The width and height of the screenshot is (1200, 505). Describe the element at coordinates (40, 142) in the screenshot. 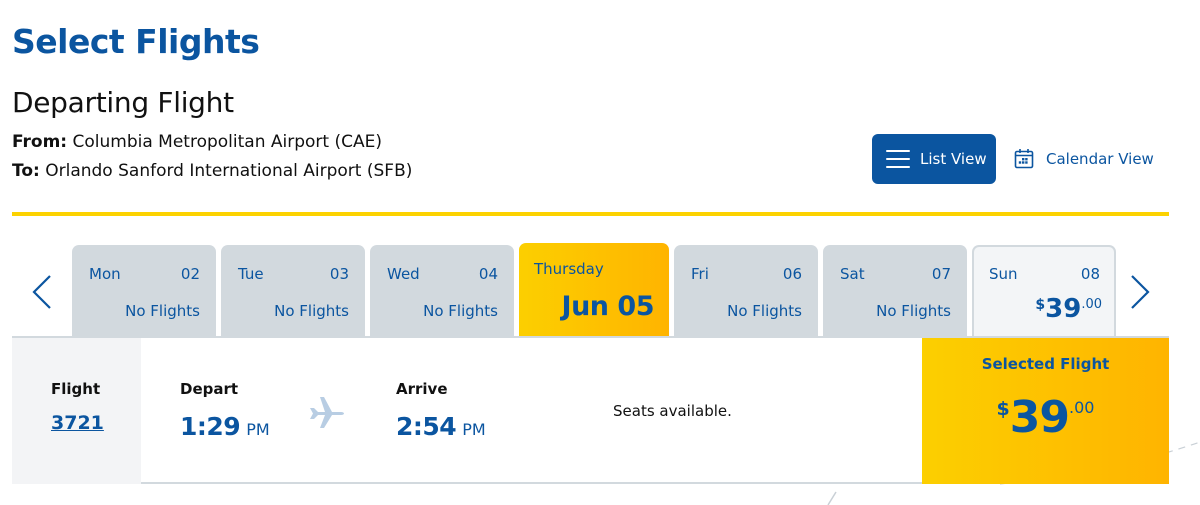

I see `from-label: From:` at that location.